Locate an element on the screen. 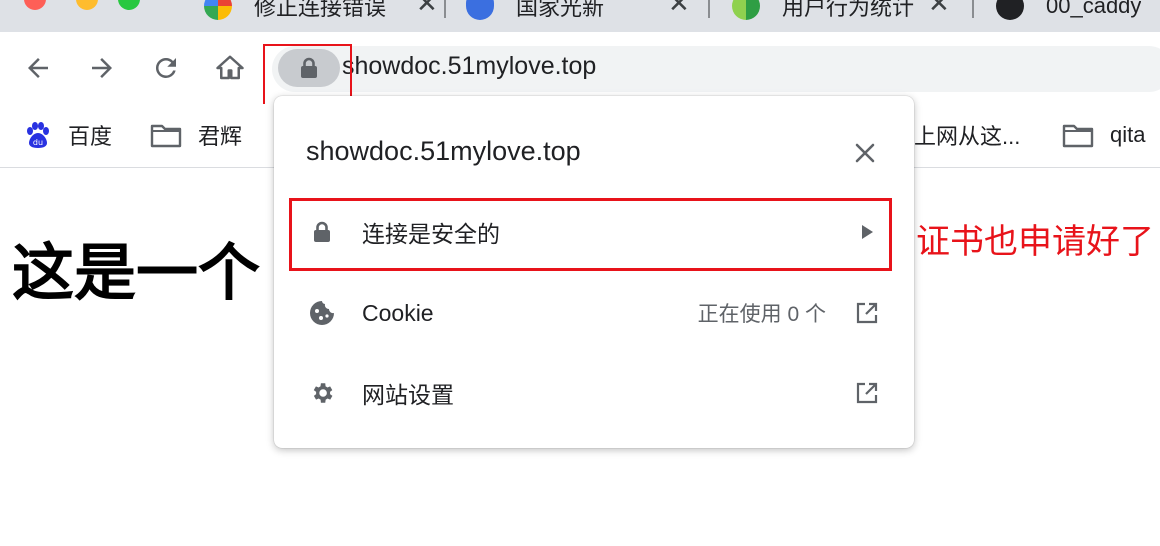  cookie-row: Cookie 正在使用 0 个 is located at coordinates (594, 313).